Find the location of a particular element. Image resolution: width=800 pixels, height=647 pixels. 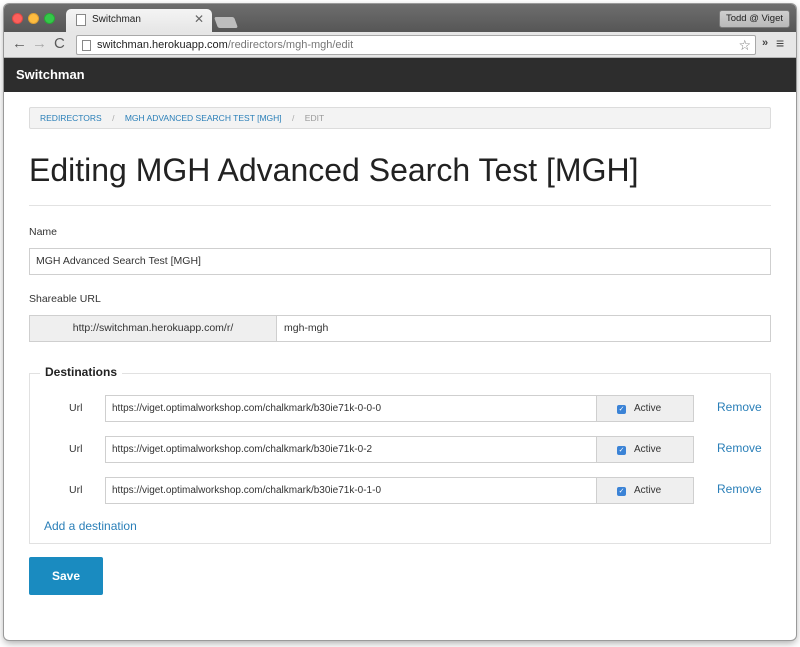

profile-button: Todd @ Viget is located at coordinates (754, 19).